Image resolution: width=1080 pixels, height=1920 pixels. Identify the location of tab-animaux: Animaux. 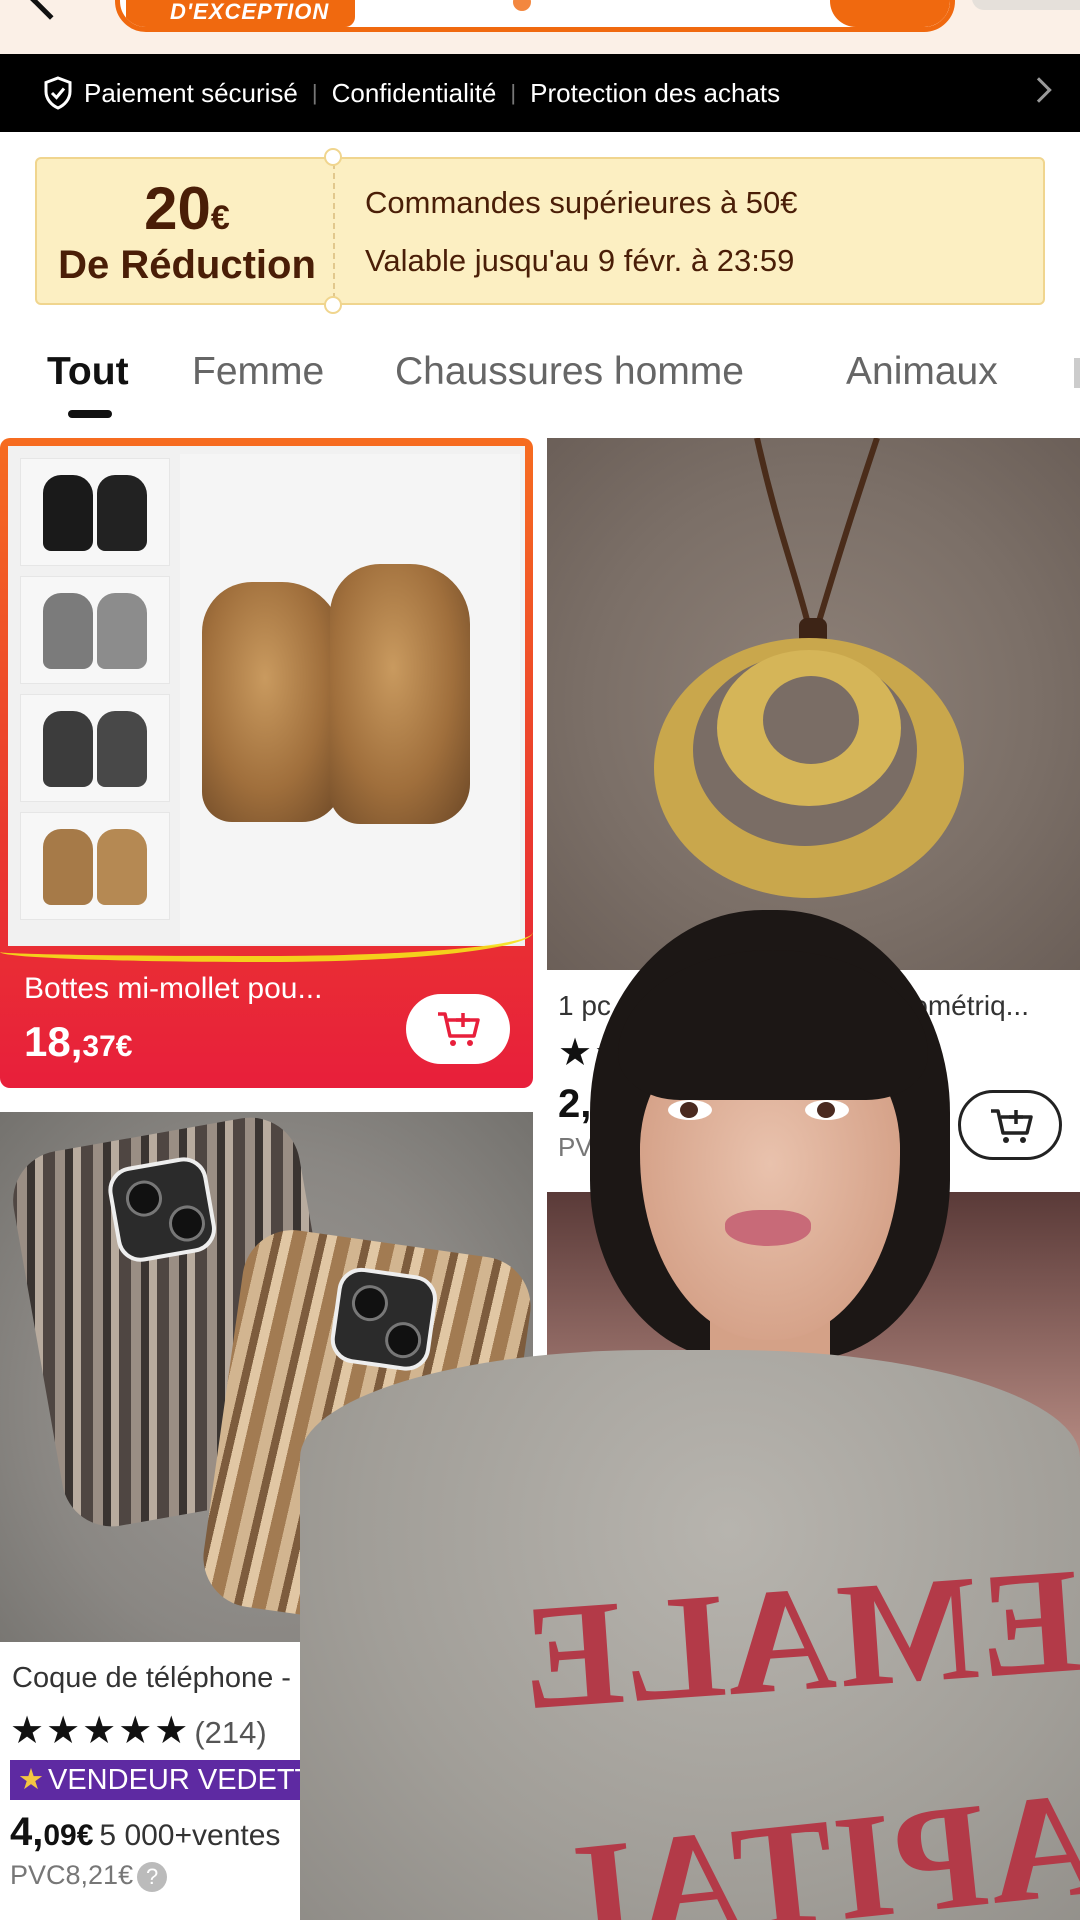
(922, 372).